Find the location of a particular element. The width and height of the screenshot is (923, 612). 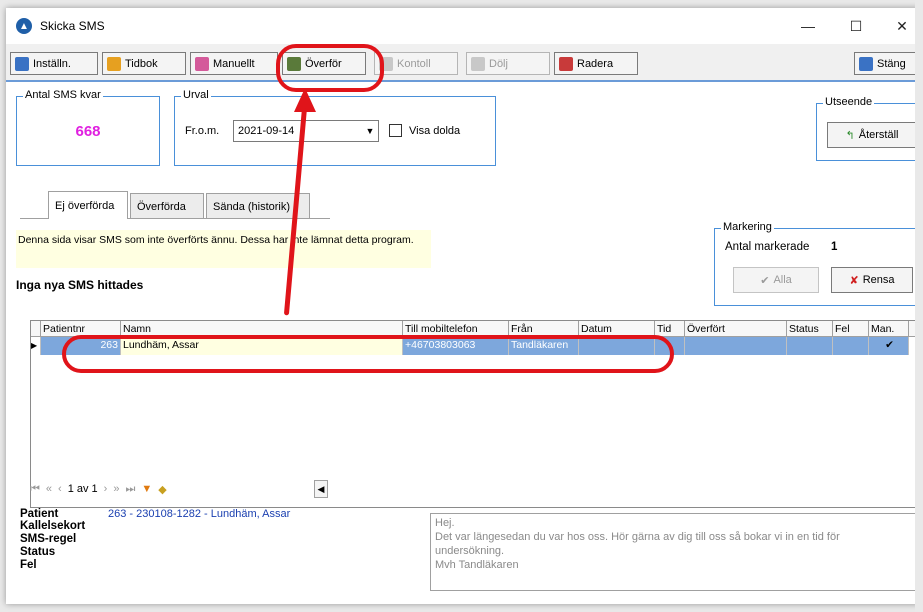

manual-label: Manuellt is located at coordinates (234, 63).